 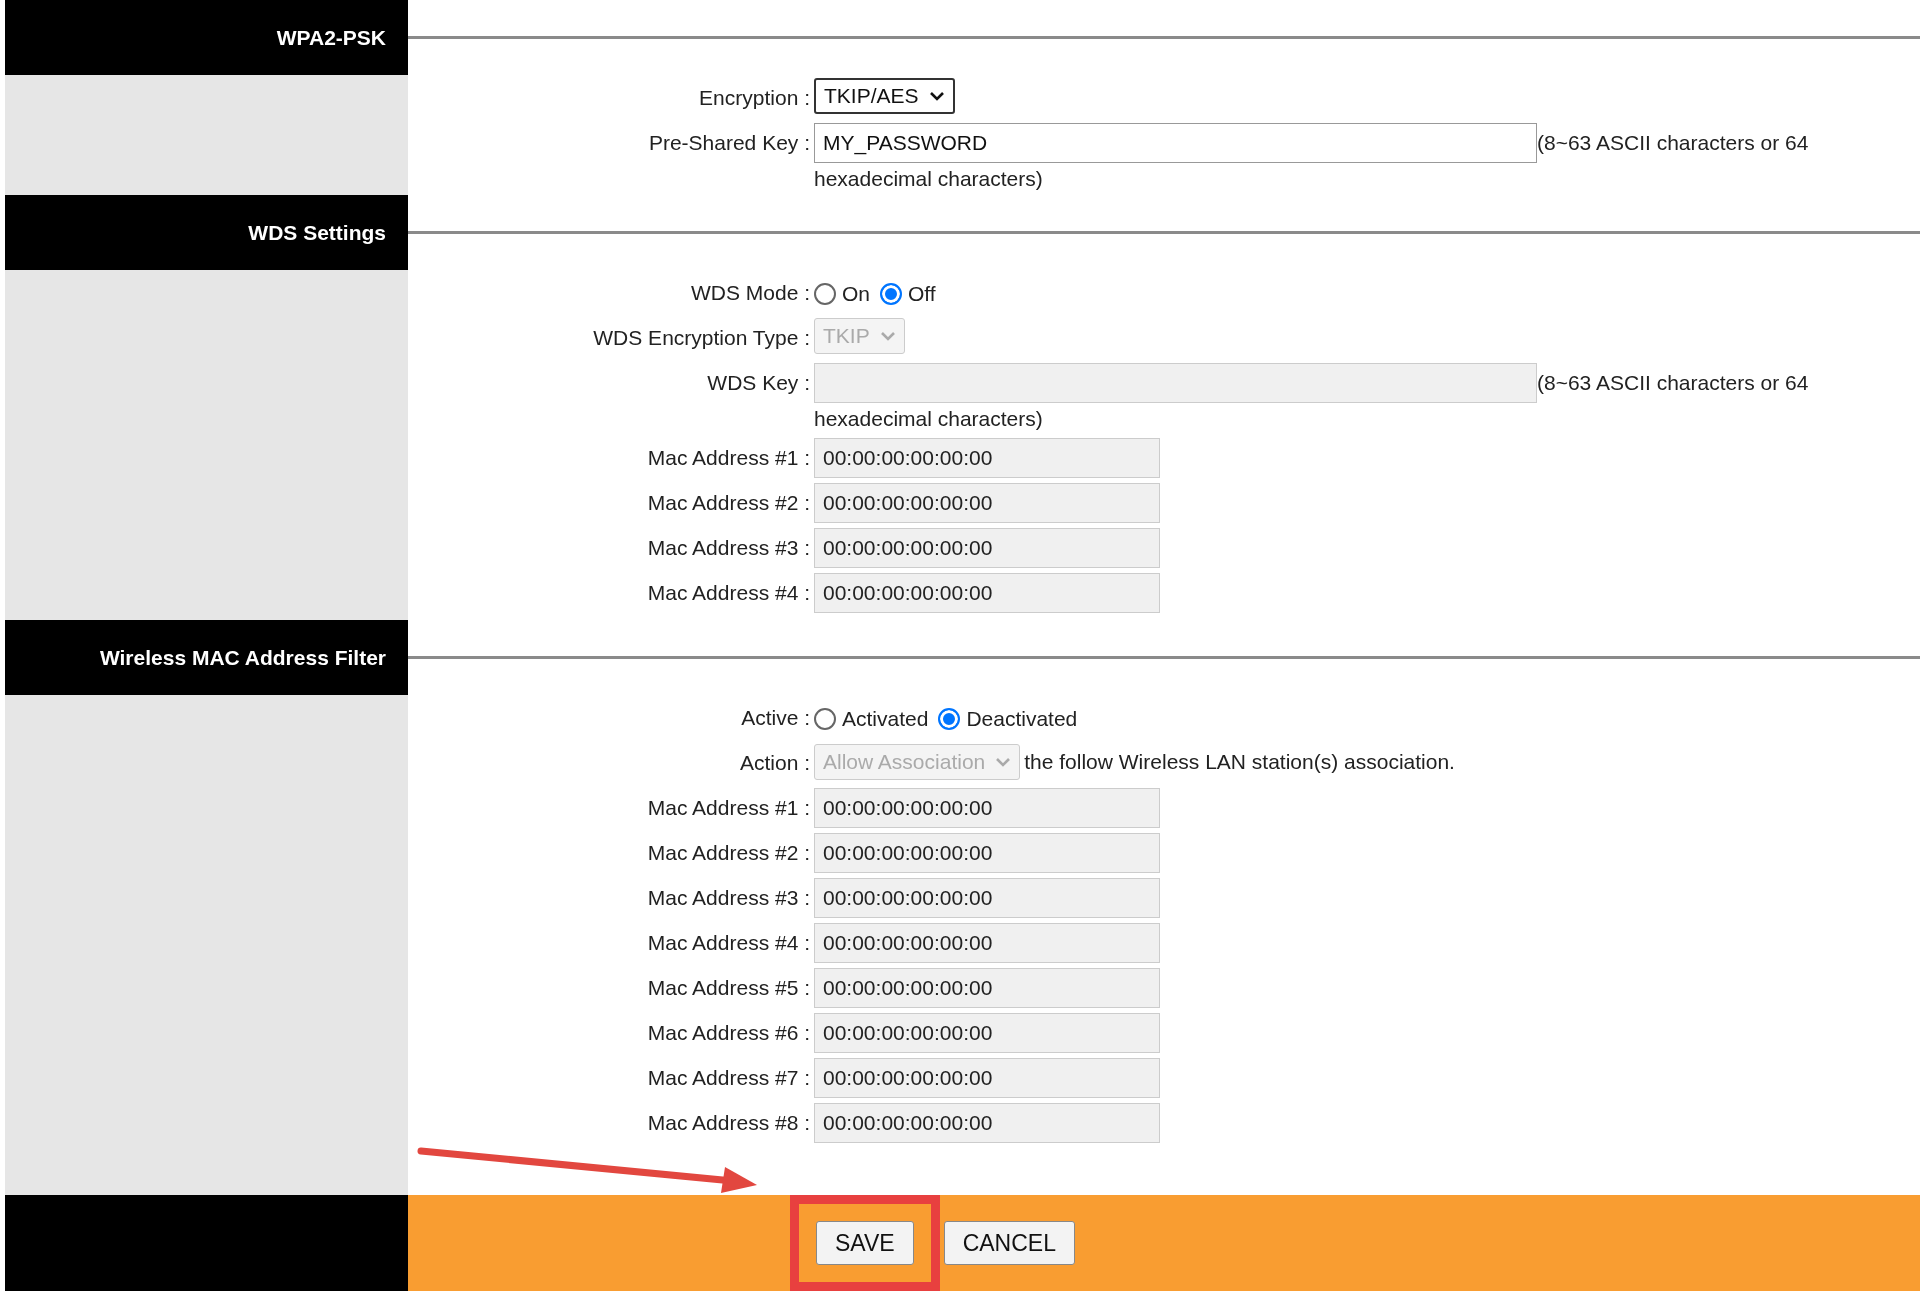 I want to click on section-title: WPA2-PSK, so click(x=331, y=37).